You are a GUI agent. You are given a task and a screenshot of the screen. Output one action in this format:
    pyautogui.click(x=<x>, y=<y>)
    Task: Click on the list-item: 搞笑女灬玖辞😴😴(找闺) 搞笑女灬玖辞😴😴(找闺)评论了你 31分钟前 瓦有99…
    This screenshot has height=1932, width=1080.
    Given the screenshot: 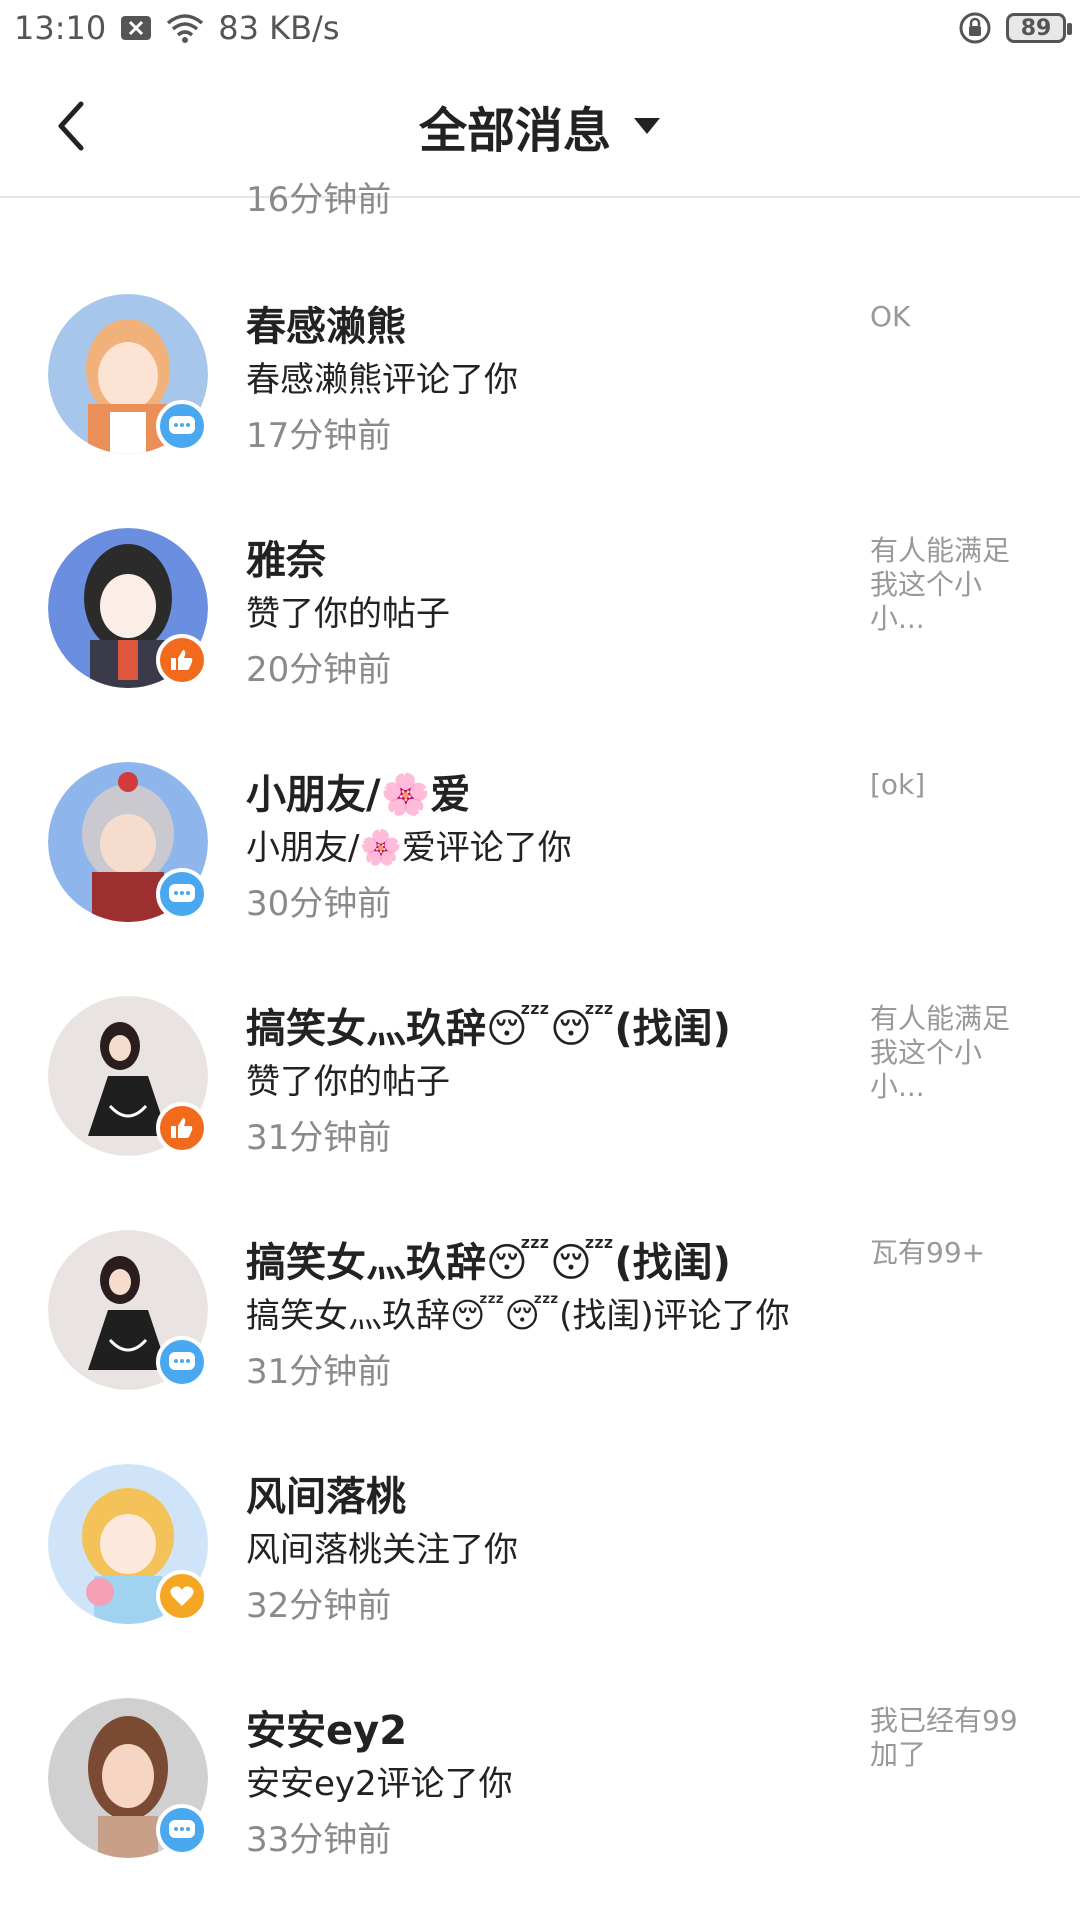 What is the action you would take?
    pyautogui.click(x=540, y=1347)
    